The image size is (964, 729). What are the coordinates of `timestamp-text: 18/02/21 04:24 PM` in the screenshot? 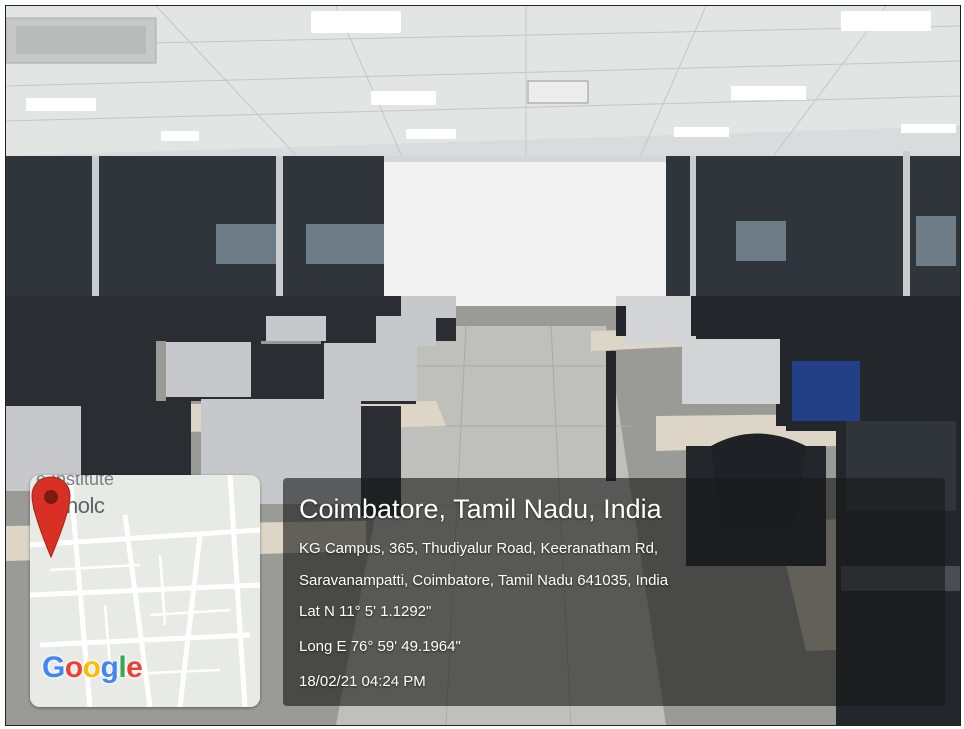 It's located at (362, 681).